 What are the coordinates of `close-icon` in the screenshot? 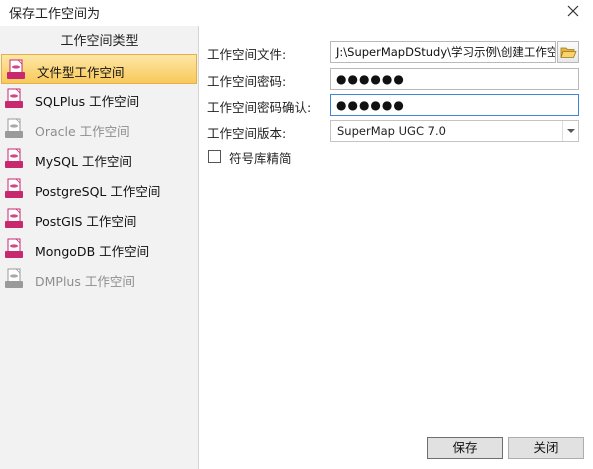 It's located at (573, 11).